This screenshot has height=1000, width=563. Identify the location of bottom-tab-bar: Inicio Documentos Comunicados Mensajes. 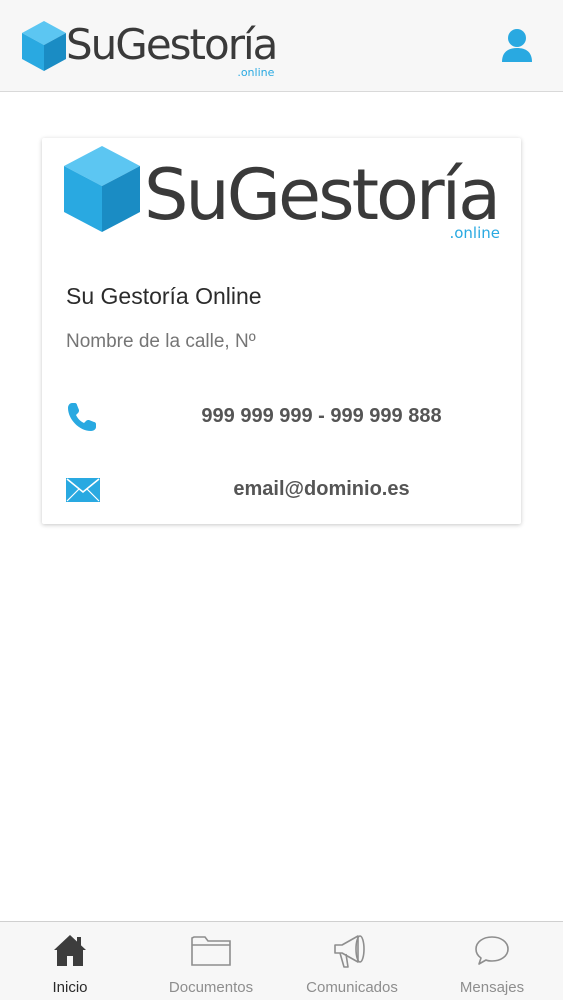
(281, 960).